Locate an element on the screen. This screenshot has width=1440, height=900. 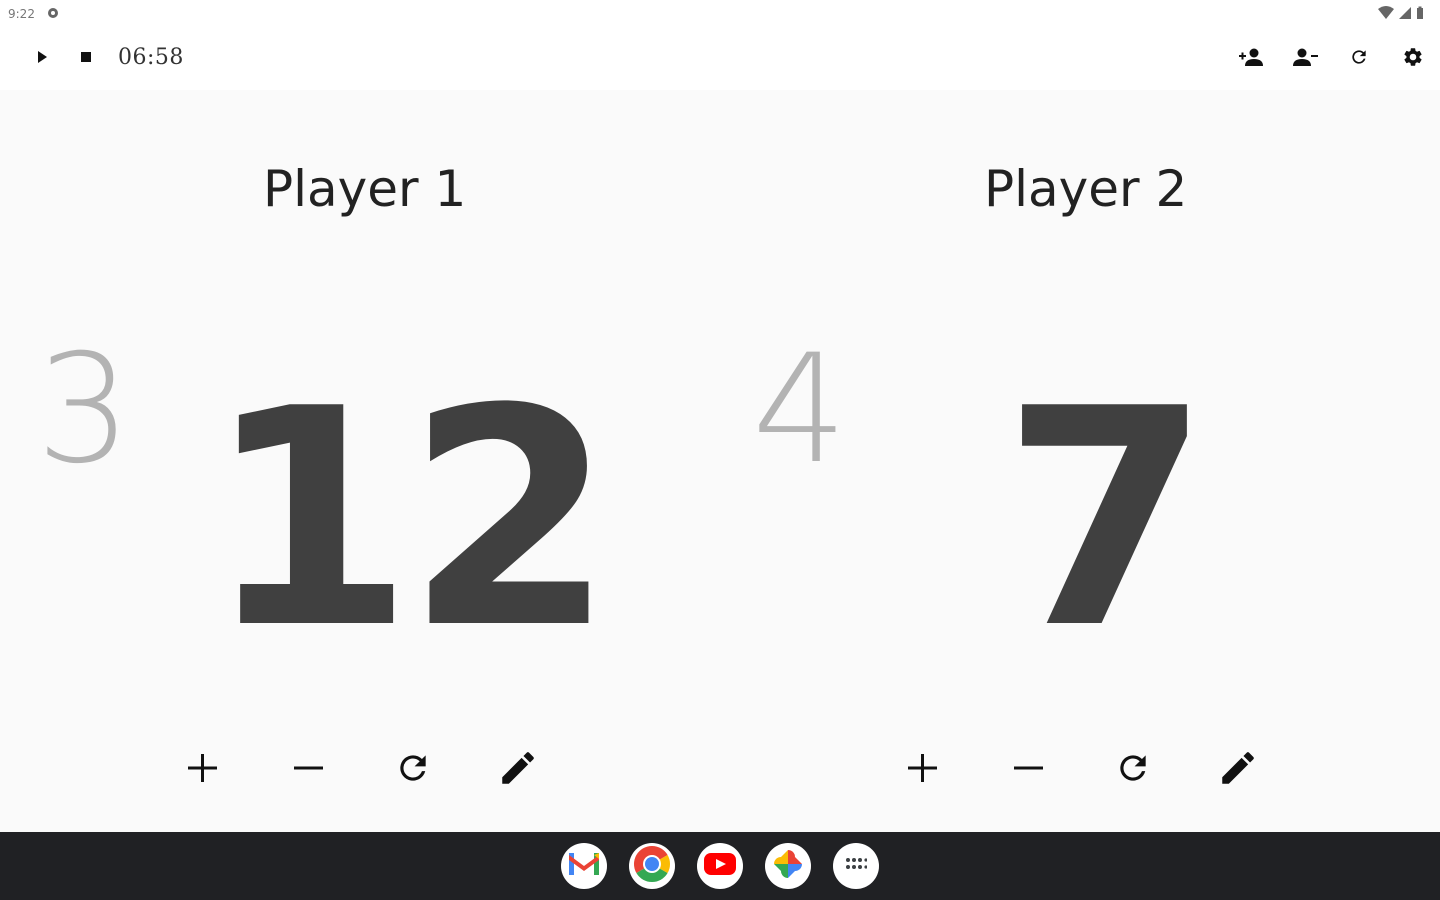
app-dock is located at coordinates (720, 866).